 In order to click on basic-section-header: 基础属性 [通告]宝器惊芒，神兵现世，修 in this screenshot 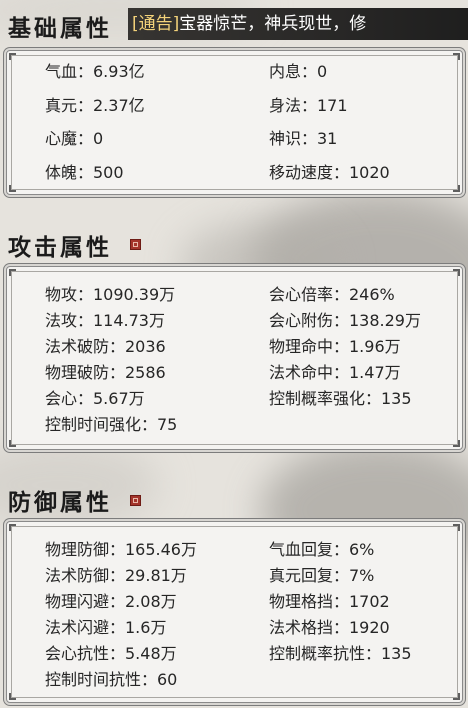, I will do `click(234, 26)`.